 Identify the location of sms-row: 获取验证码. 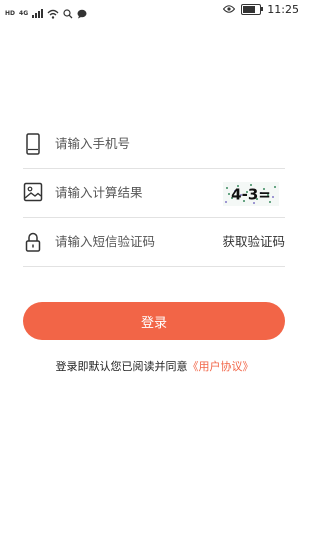
(154, 242).